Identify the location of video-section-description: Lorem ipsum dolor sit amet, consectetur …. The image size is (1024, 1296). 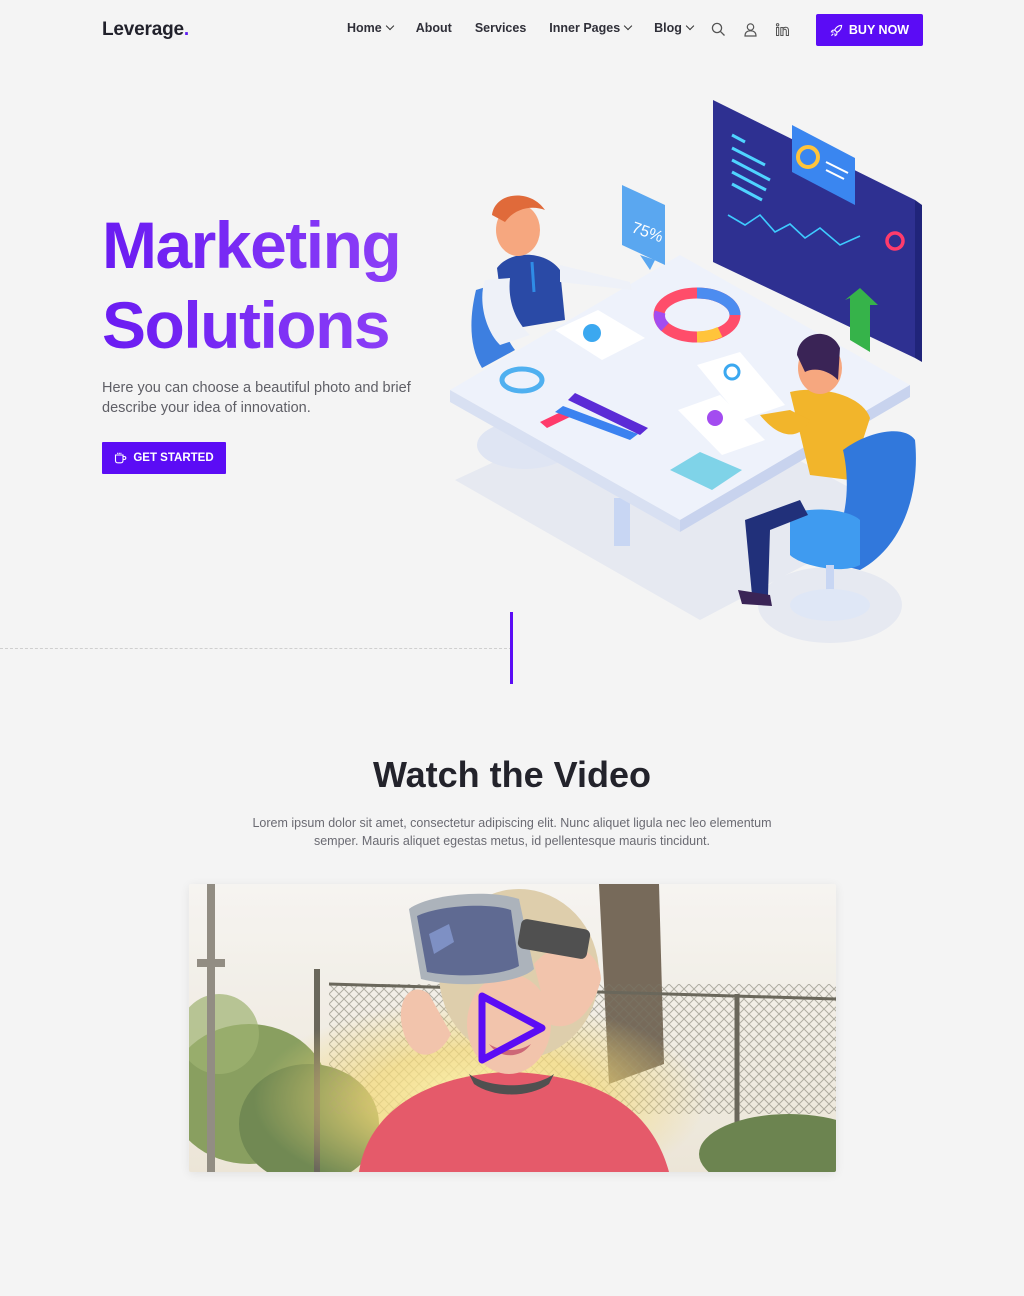
(512, 832).